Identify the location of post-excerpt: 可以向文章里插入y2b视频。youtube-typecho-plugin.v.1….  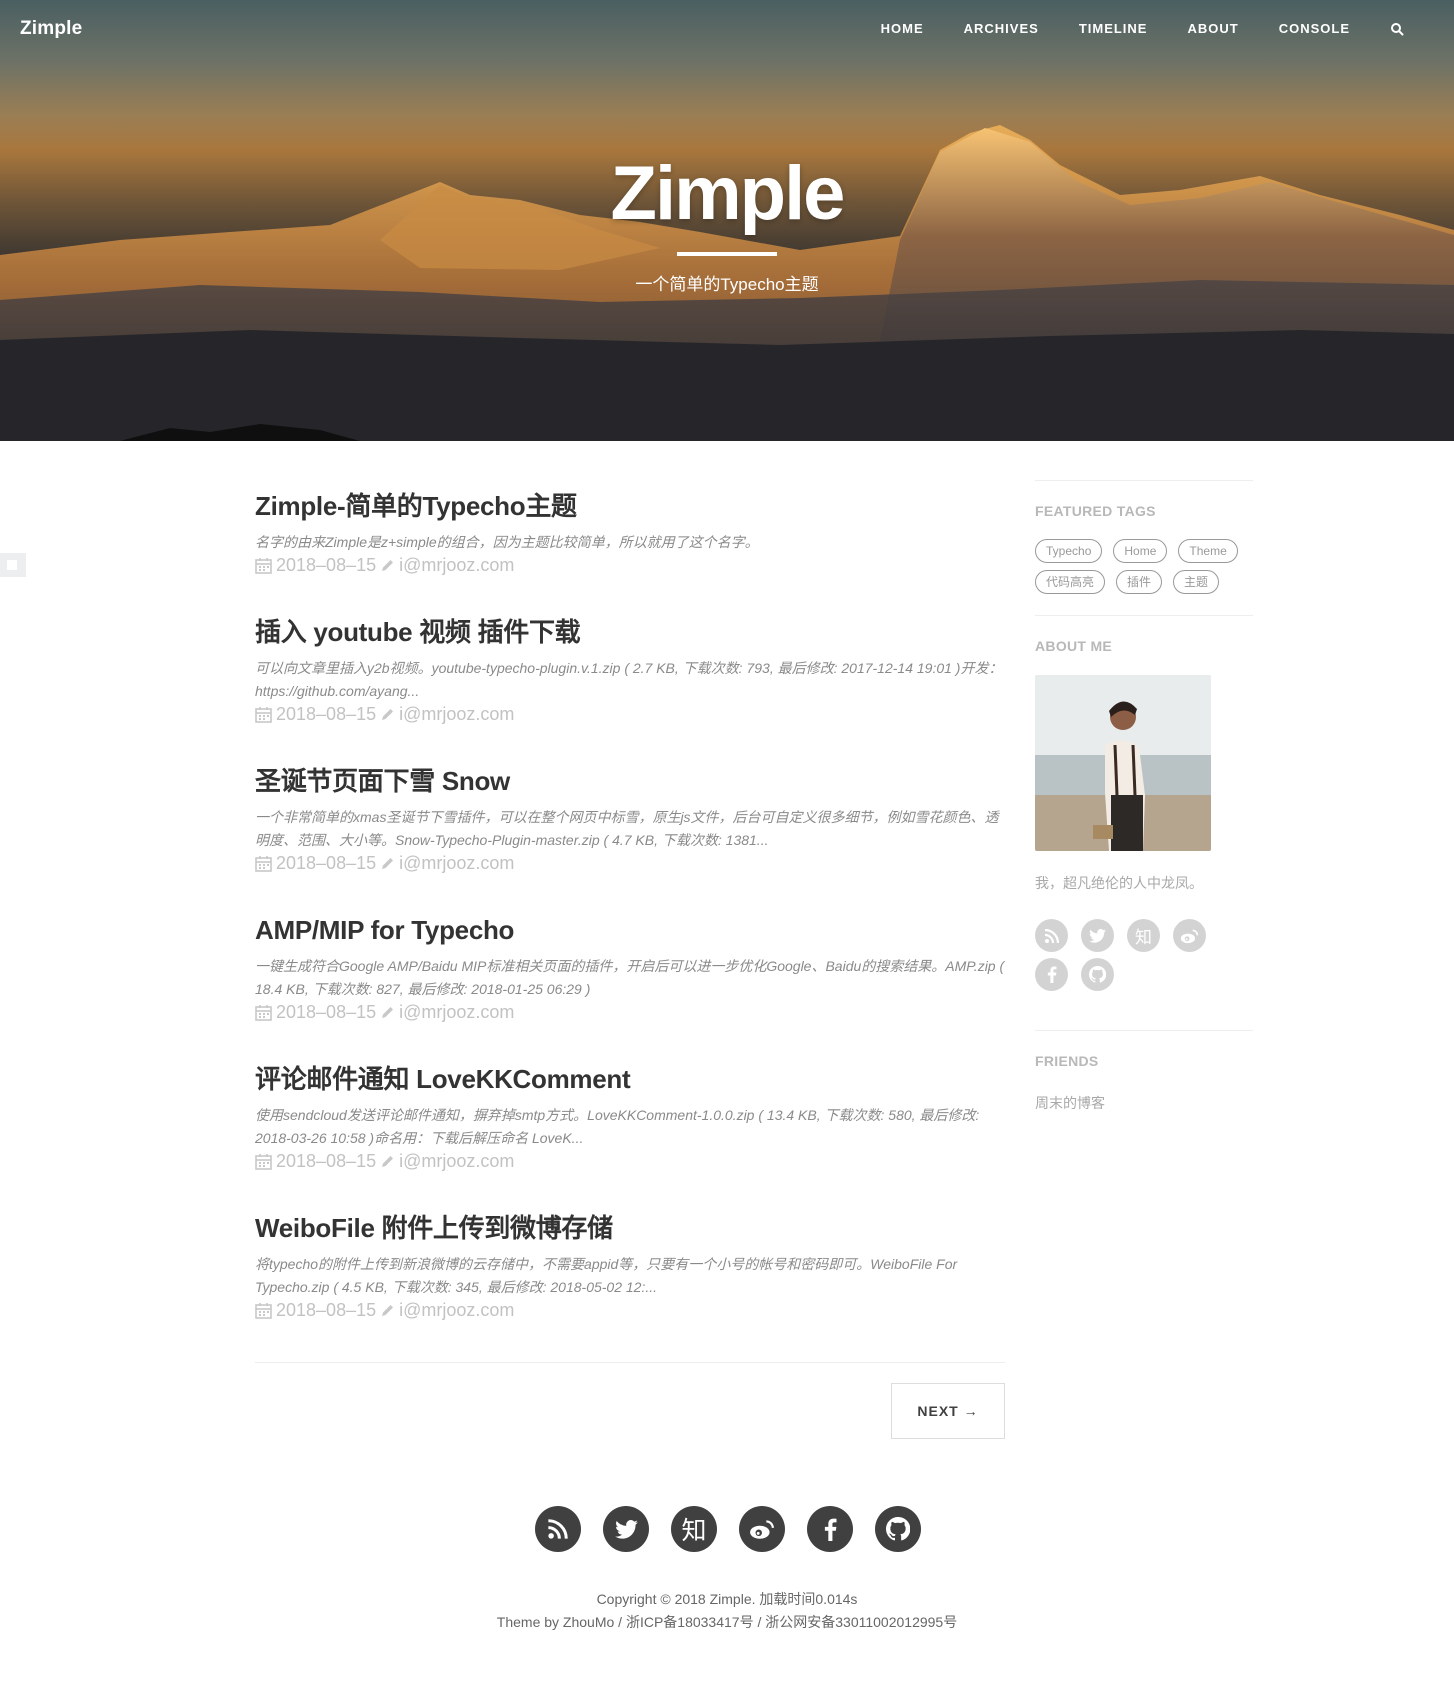
(629, 679).